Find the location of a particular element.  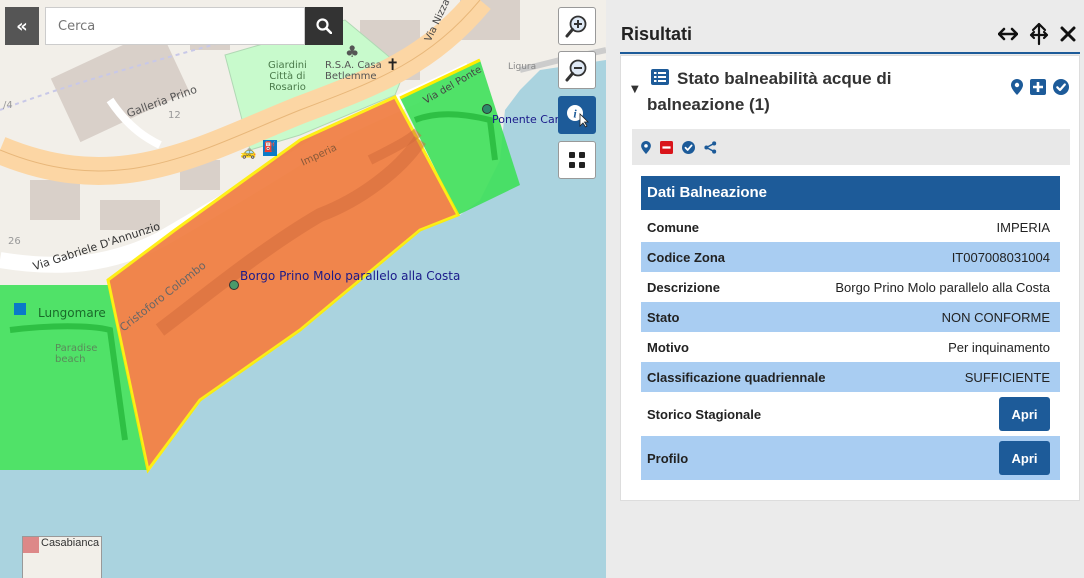

identify-tool-button: i is located at coordinates (577, 115).